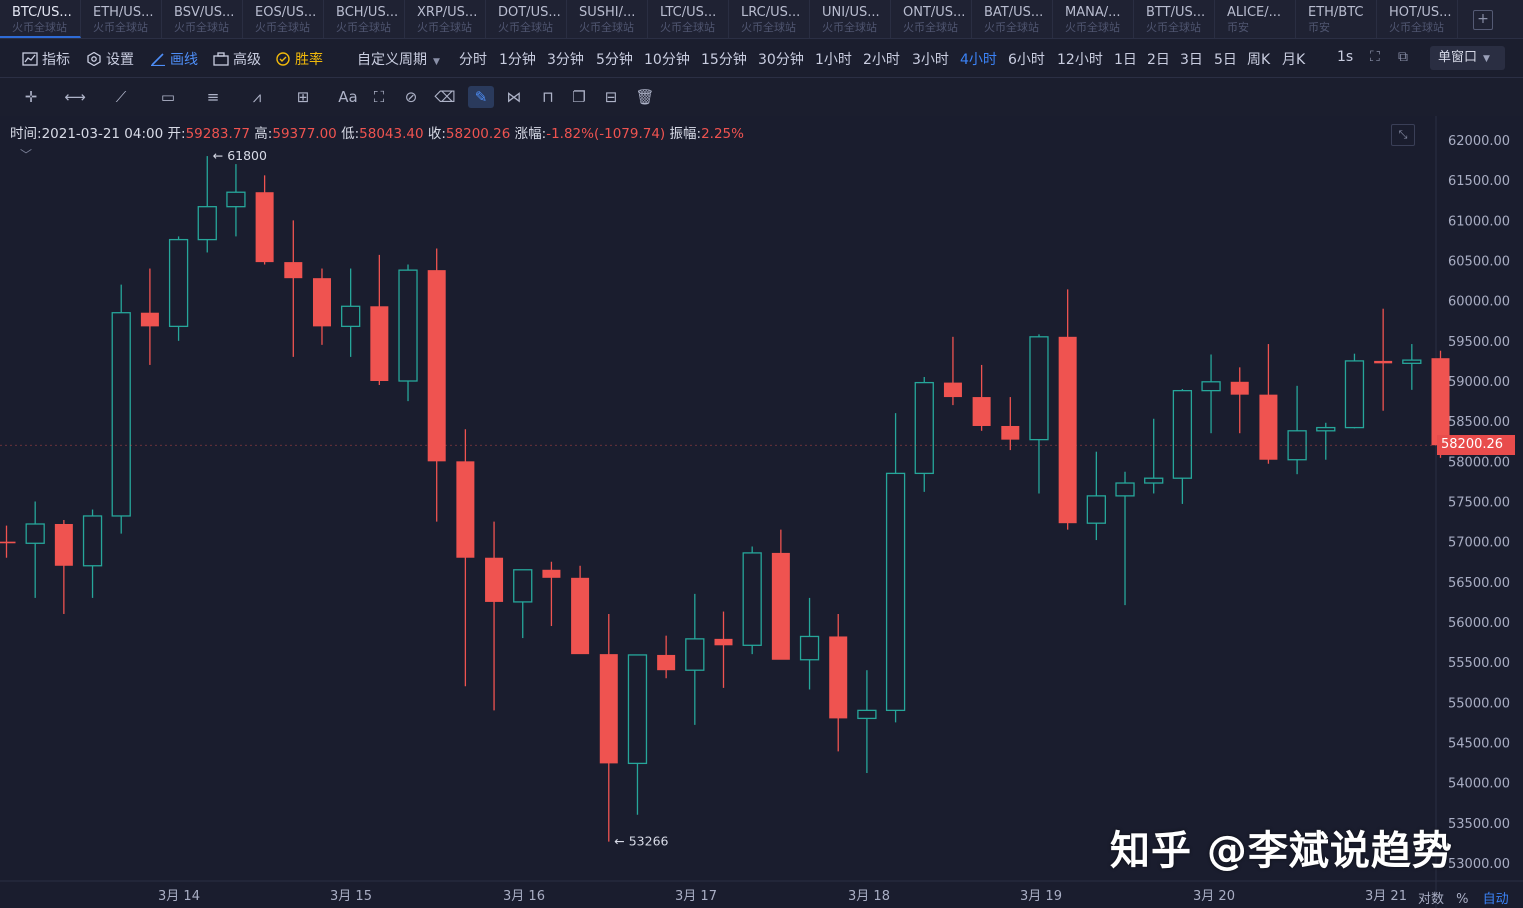 Image resolution: width=1523 pixels, height=908 pixels. I want to click on custom-period-dropdown: 自定义周期 ▼, so click(398, 59).